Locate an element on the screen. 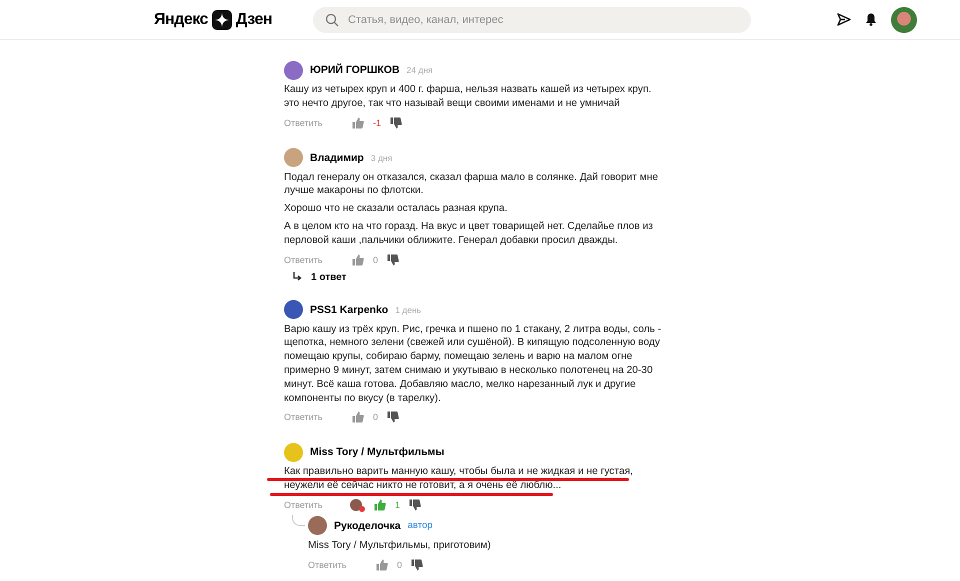 Image resolution: width=960 pixels, height=581 pixels. comment-text: Подал генералу он отказался, сказал фарша мало в солянке. Дай говорит мне лучше макароны по флотски. is located at coordinates (472, 184).